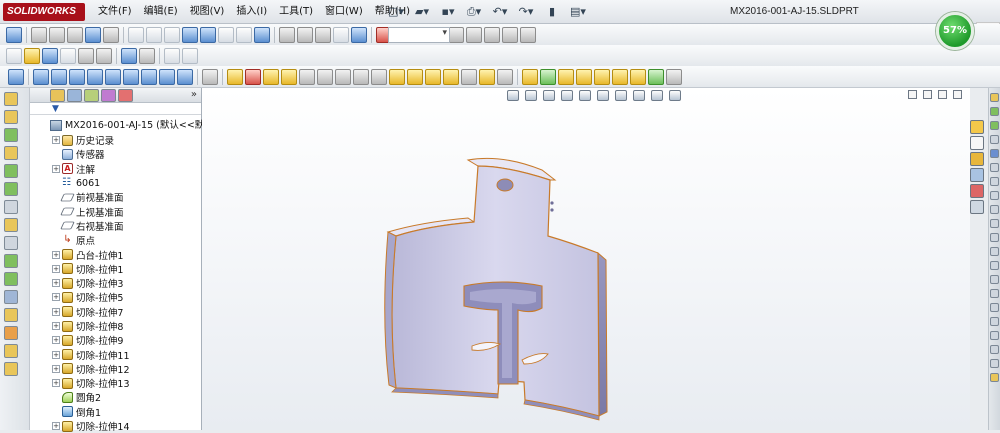 This screenshot has height=433, width=1000. I want to click on display-icon, so click(11, 297).